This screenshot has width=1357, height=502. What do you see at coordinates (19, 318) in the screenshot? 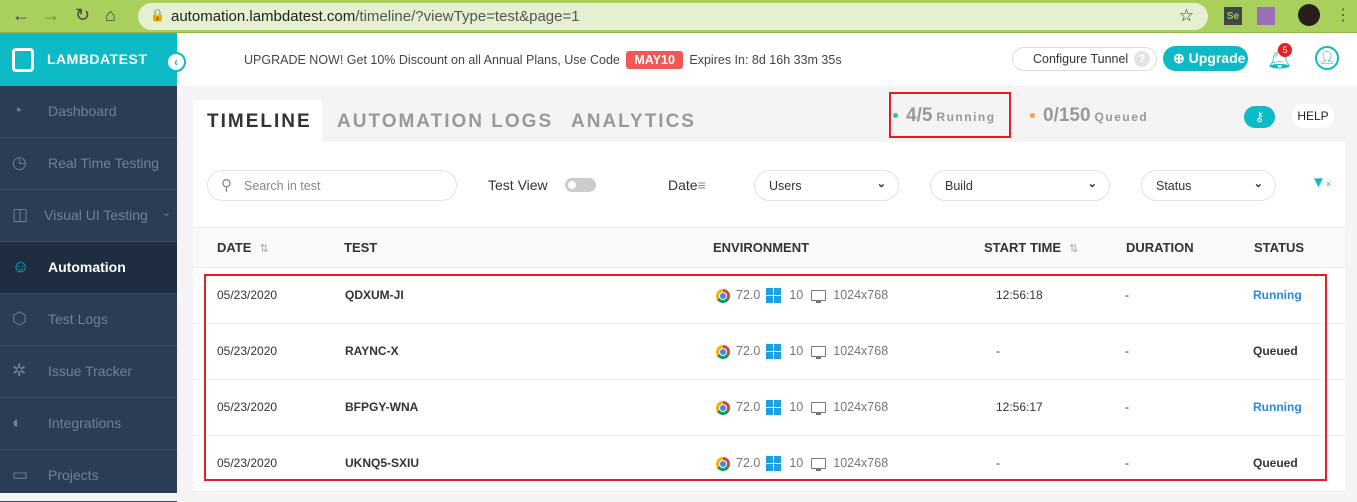
I see `box-icon: ⬡` at bounding box center [19, 318].